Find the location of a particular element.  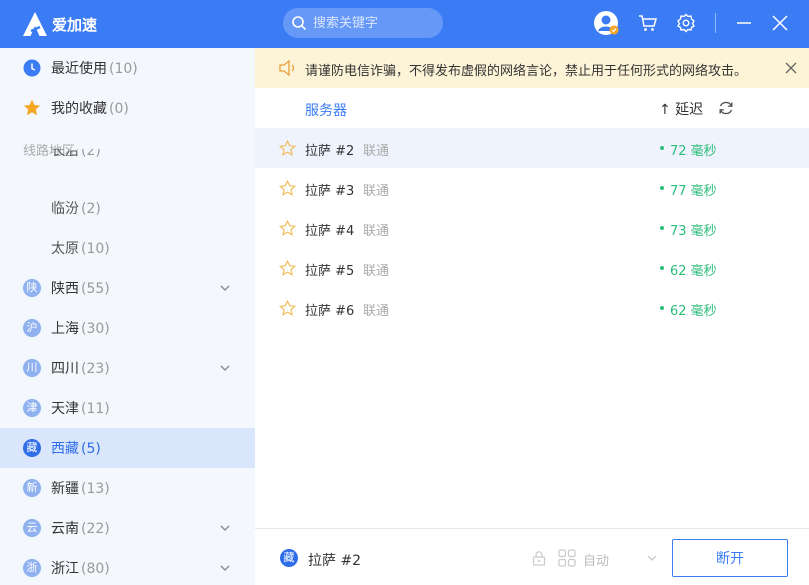

column-header-server: 服务器 is located at coordinates (326, 110).